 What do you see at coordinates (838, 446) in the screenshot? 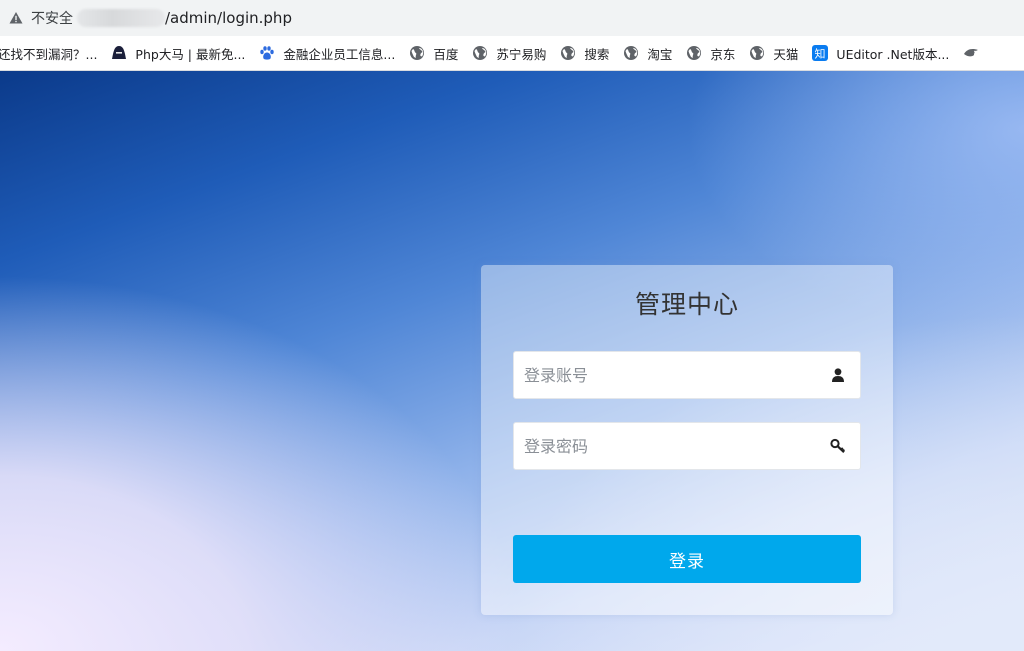
I see `key-icon` at bounding box center [838, 446].